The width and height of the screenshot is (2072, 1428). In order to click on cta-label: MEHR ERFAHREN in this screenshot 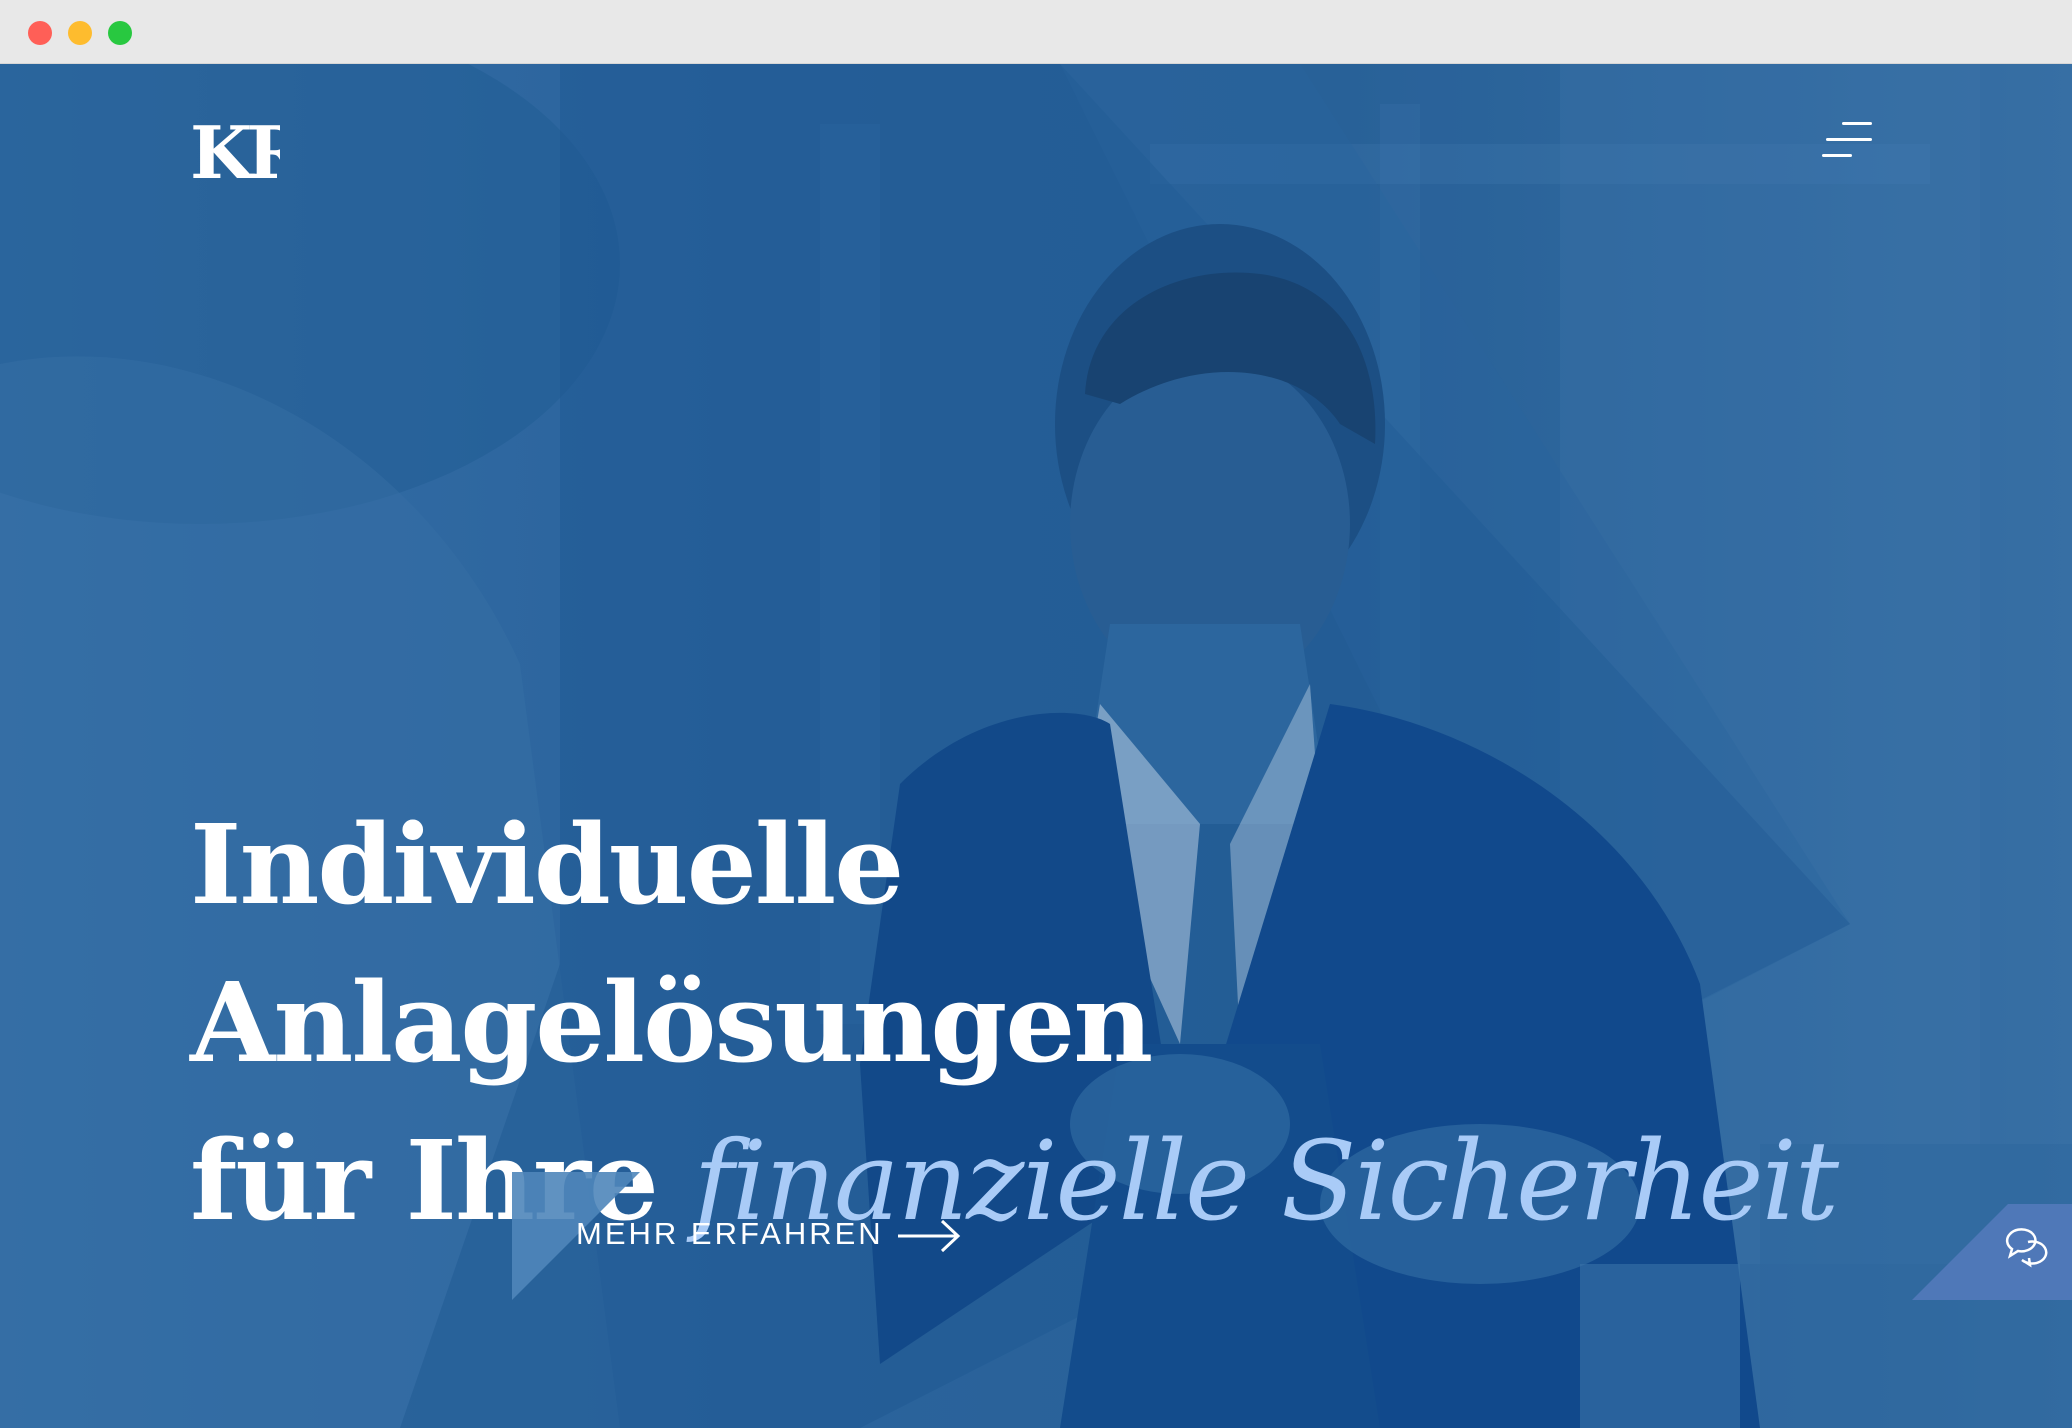, I will do `click(730, 1233)`.